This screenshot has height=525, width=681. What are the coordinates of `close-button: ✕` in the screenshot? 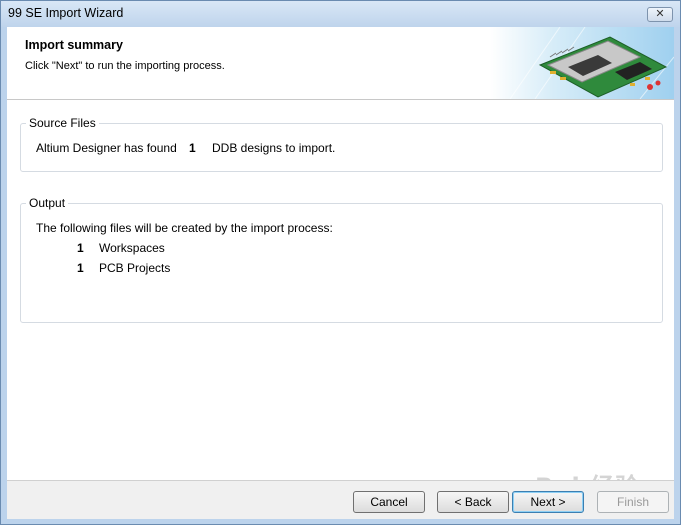 It's located at (660, 14).